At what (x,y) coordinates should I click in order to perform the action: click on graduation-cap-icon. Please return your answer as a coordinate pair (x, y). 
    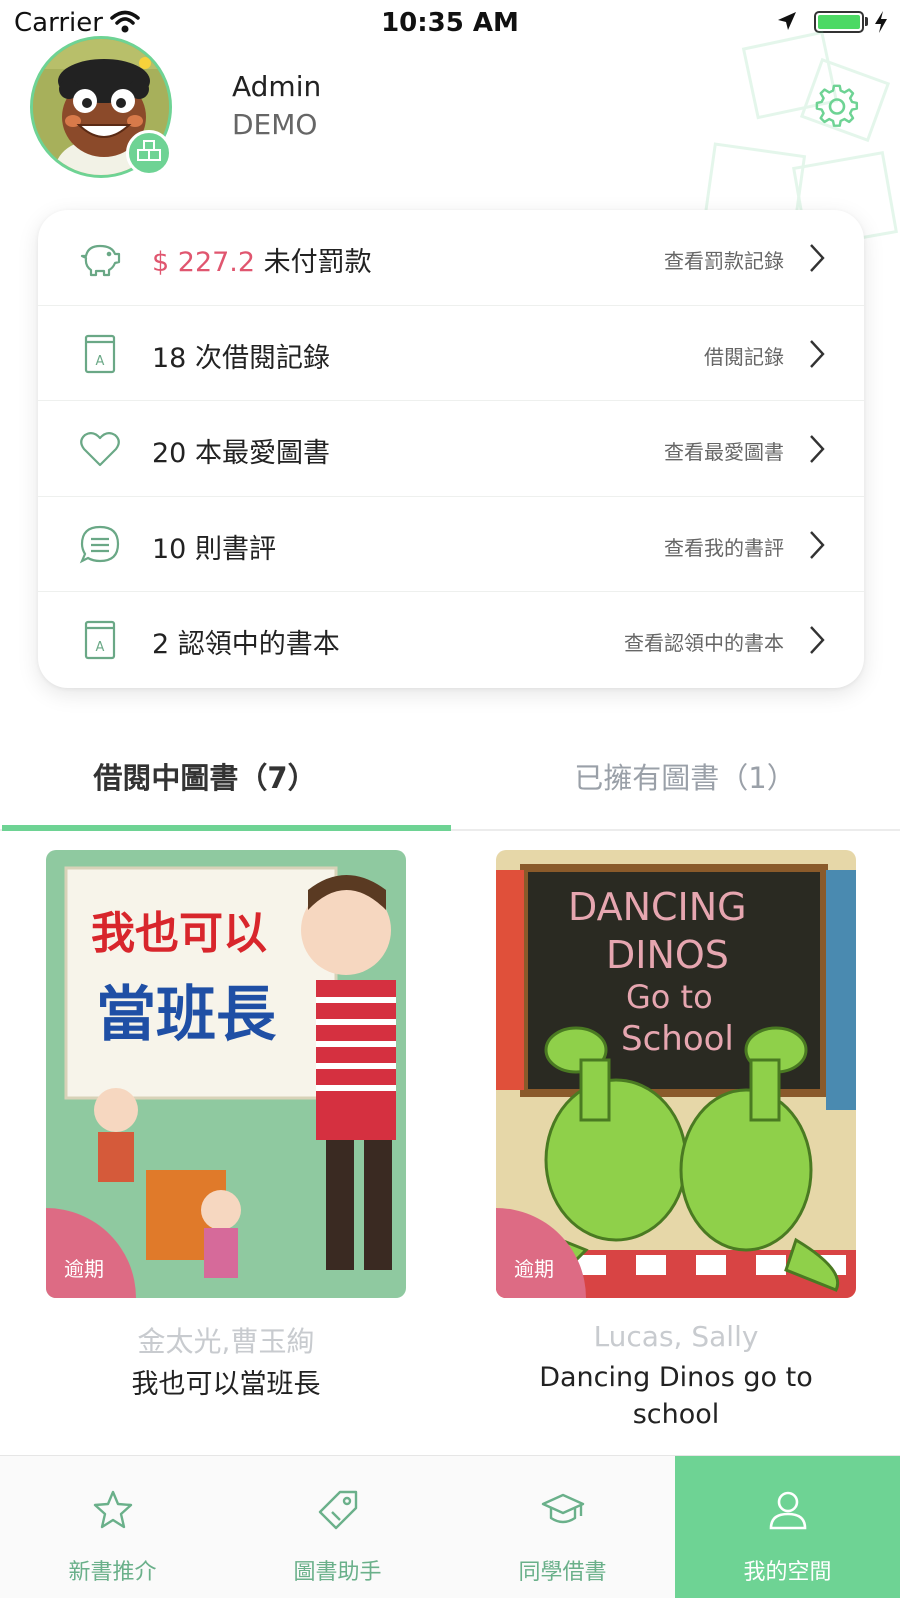
    Looking at the image, I should click on (563, 1508).